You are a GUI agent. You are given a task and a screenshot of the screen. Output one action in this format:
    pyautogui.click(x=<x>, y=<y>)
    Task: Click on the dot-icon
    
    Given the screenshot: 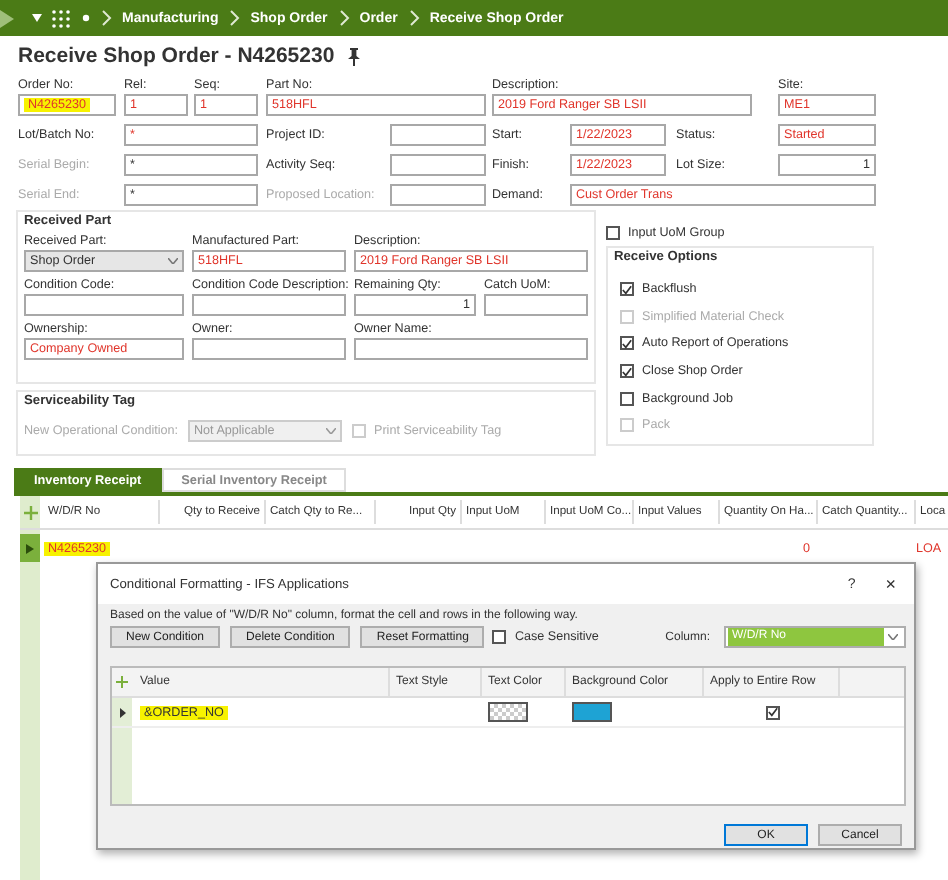 What is the action you would take?
    pyautogui.click(x=86, y=18)
    